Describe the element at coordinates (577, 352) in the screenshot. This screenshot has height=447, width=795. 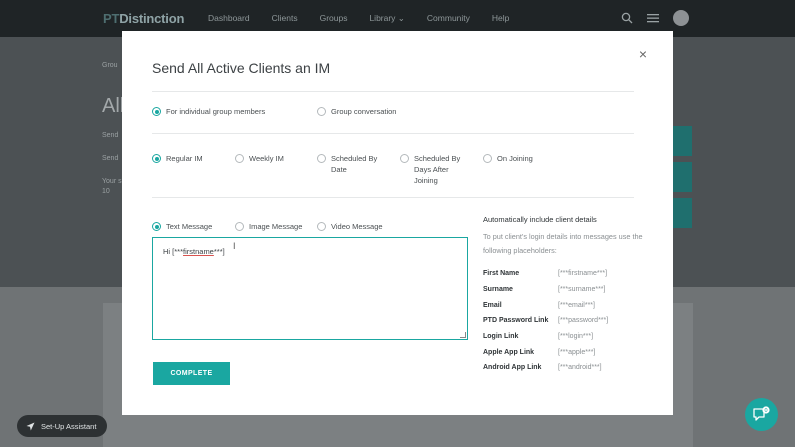
I see `placeholder-value: [***apple***]` at that location.